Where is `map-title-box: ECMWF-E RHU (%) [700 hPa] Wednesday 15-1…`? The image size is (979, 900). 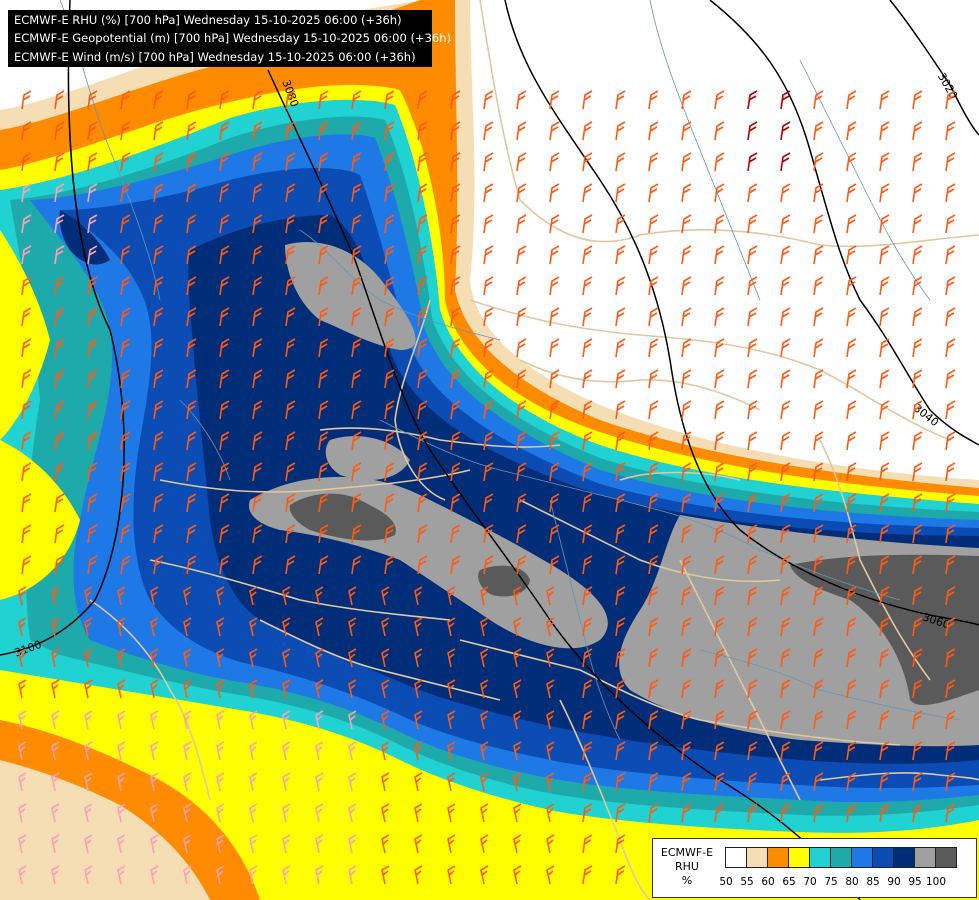
map-title-box: ECMWF-E RHU (%) [700 hPa] Wednesday 15-1… is located at coordinates (229, 38).